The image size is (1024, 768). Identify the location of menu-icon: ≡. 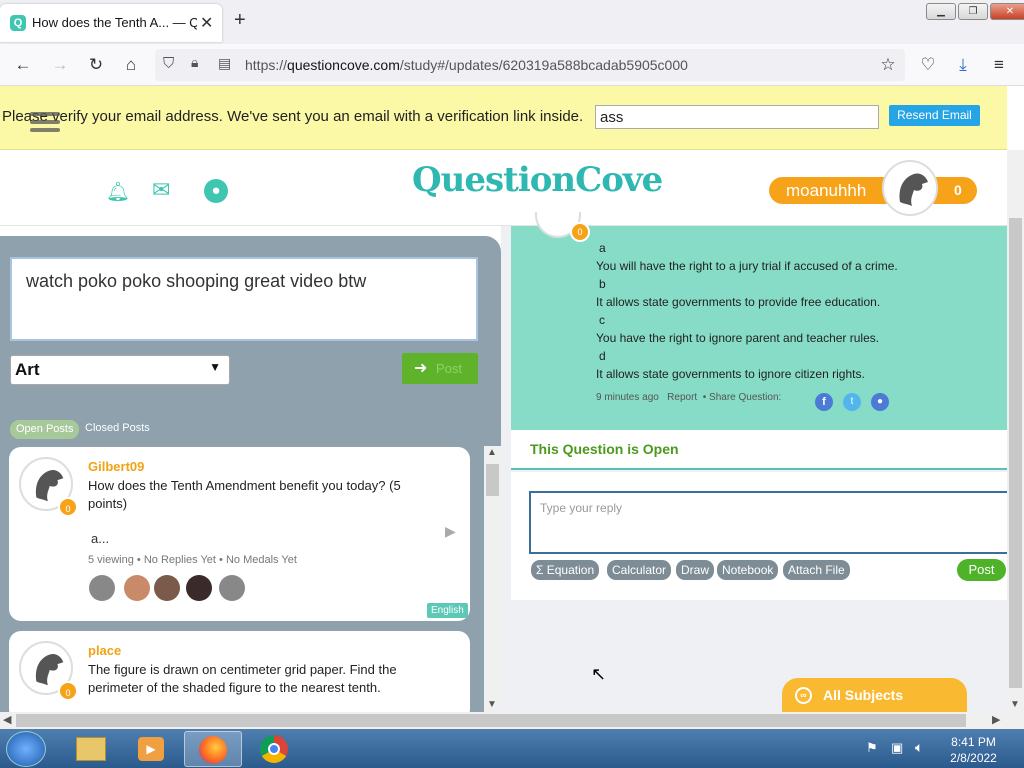
(999, 65).